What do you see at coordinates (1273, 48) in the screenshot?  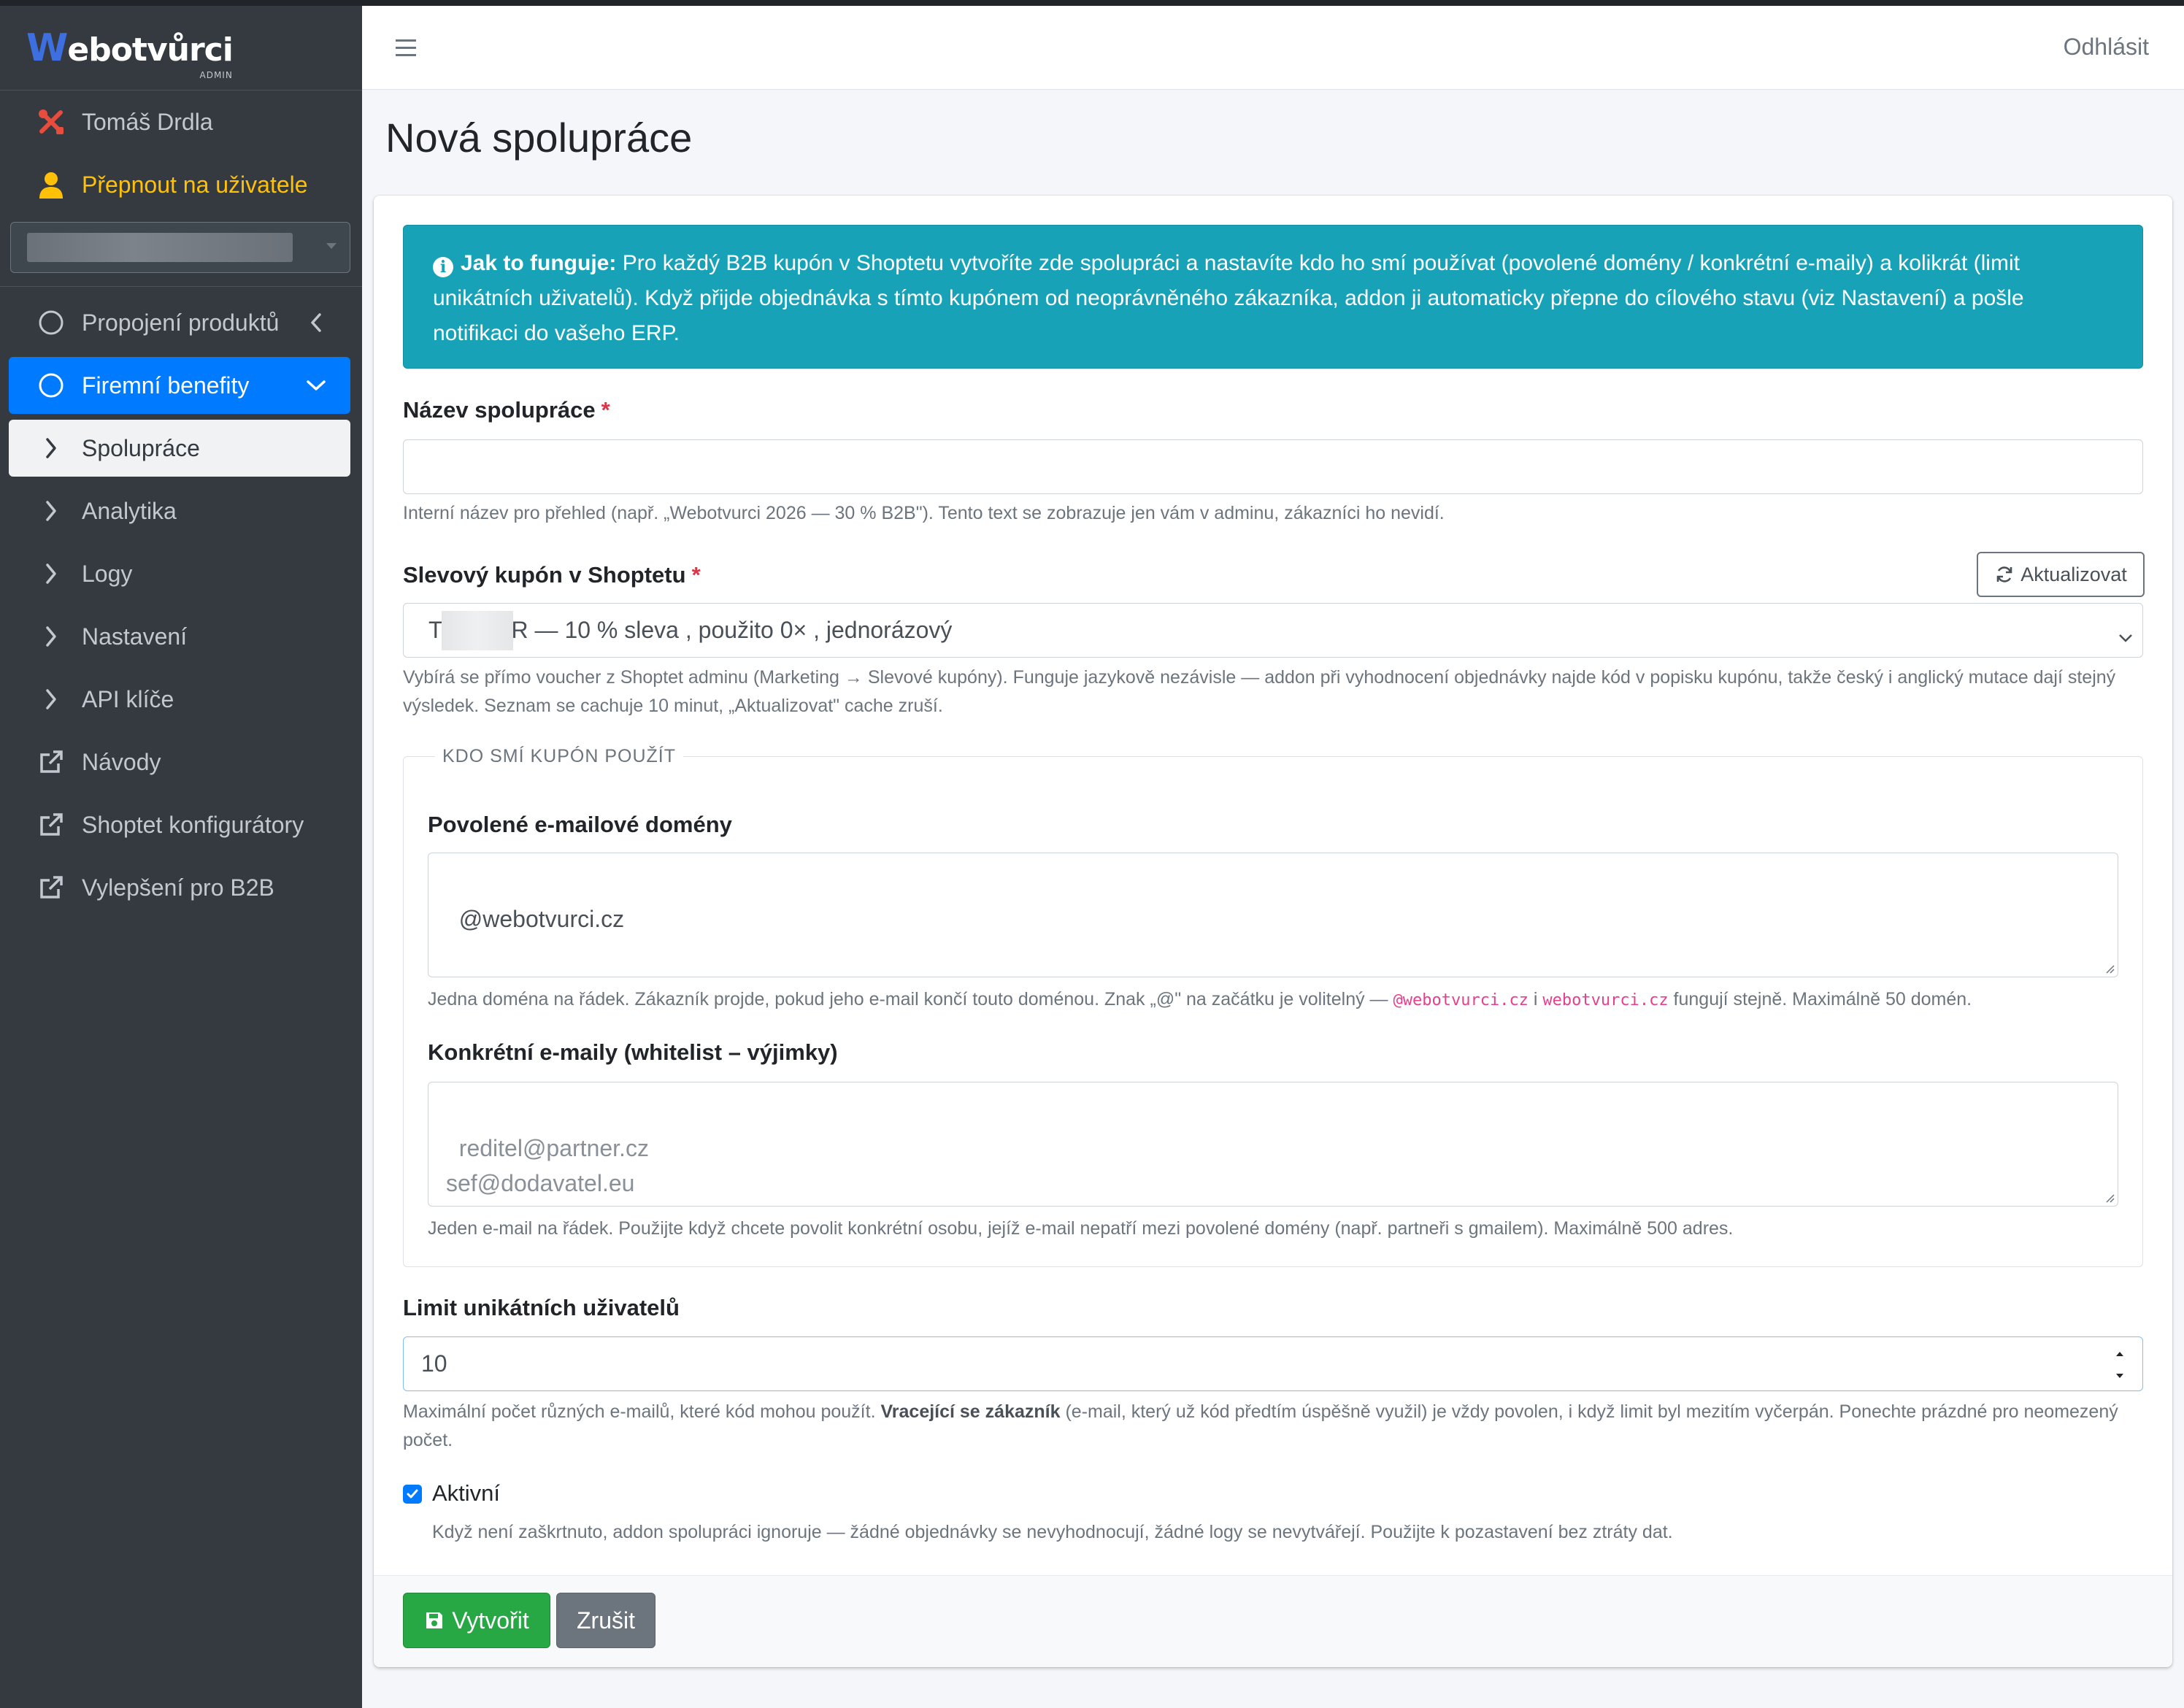 I see `top-navbar: Odhlásit` at bounding box center [1273, 48].